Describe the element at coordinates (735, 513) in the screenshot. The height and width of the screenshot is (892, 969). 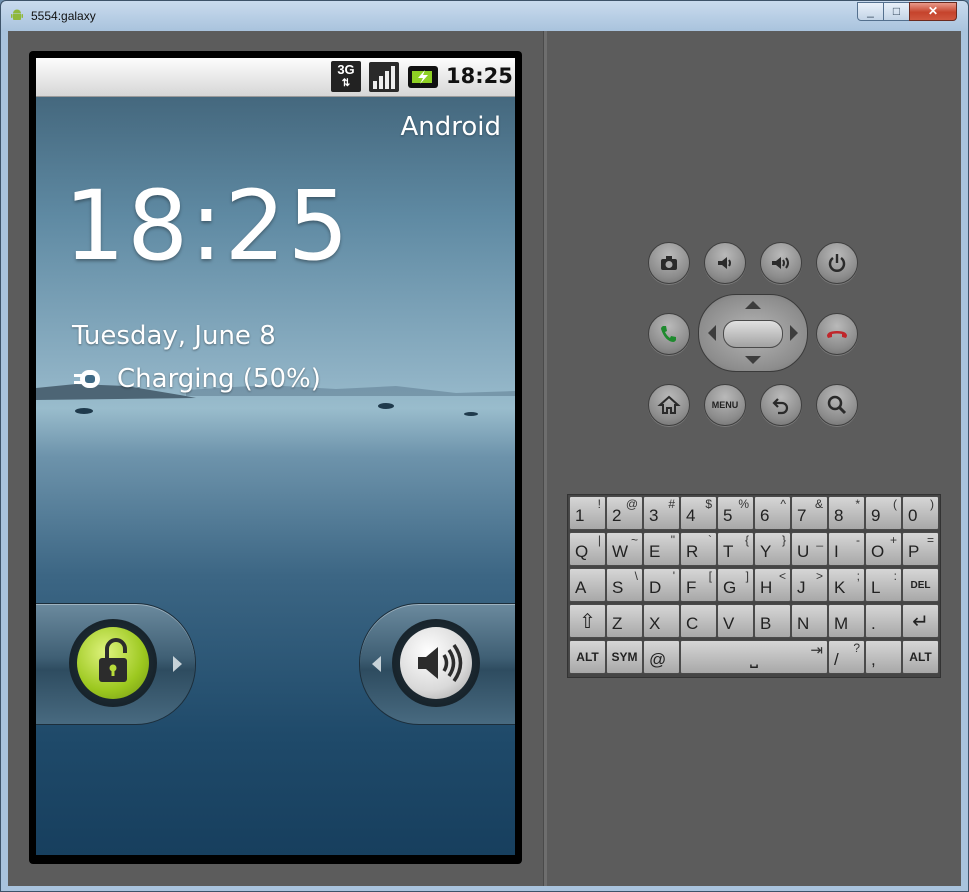
I see `key-5: 5%` at that location.